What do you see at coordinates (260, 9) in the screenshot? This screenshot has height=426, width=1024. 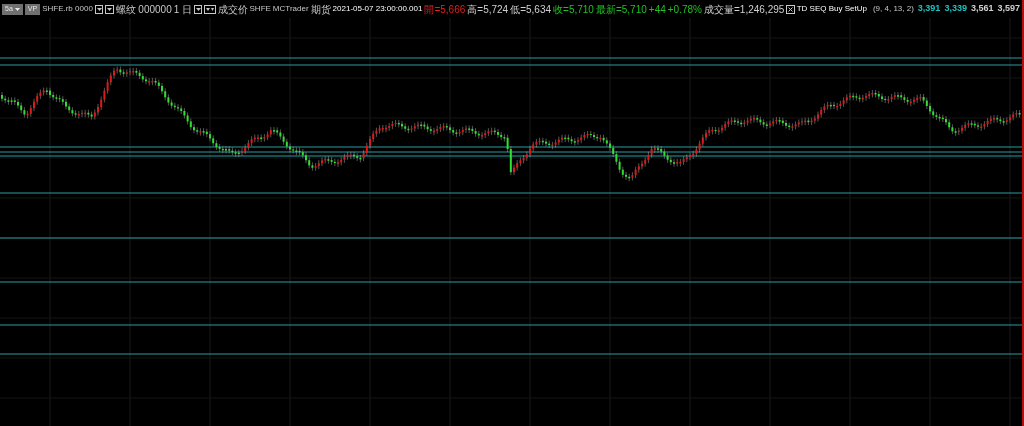 I see `exchange-label: SHFE` at bounding box center [260, 9].